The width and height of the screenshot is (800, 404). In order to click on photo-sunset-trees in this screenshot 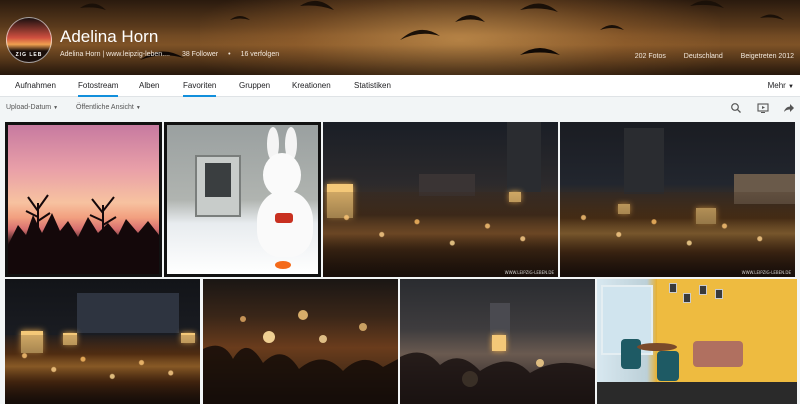, I will do `click(83, 199)`.